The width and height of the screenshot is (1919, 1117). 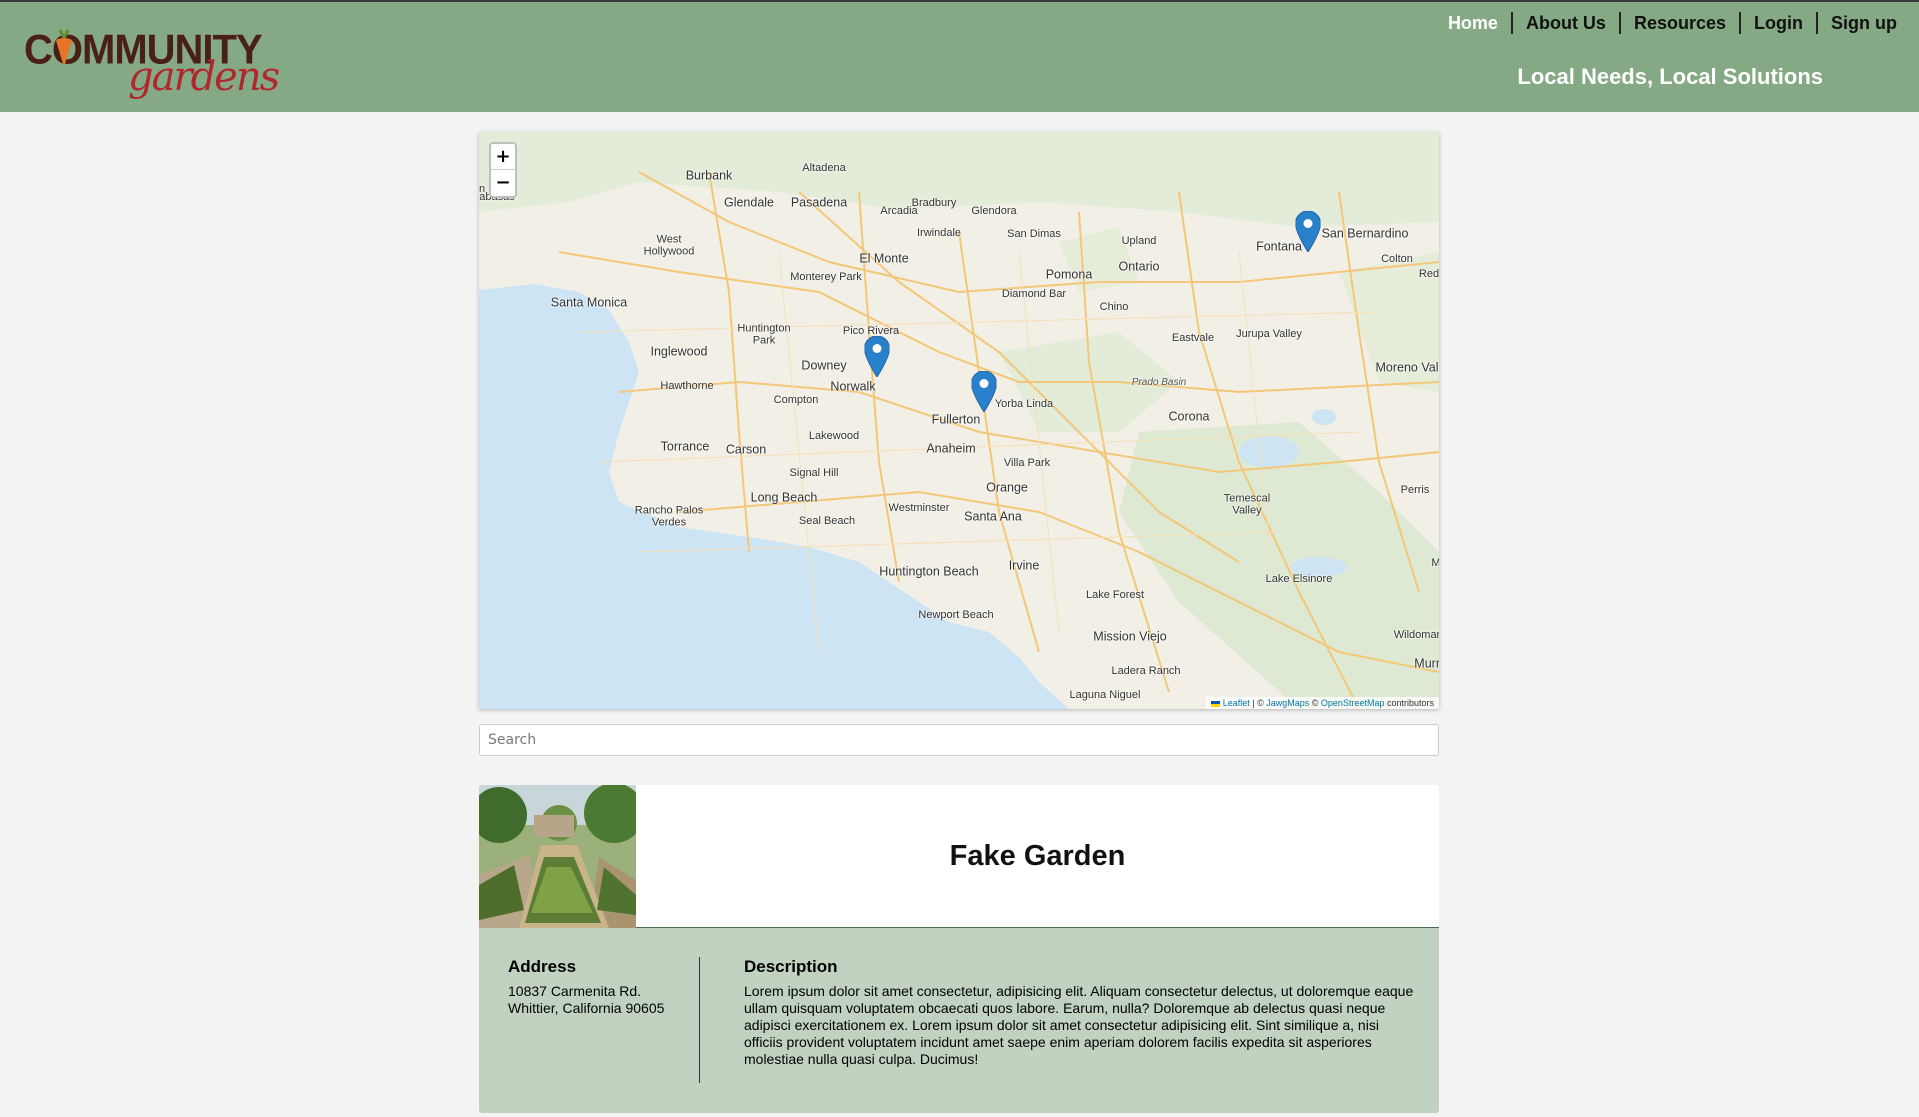 I want to click on address-line-1: 10837 Carmenita Rd., so click(x=575, y=991).